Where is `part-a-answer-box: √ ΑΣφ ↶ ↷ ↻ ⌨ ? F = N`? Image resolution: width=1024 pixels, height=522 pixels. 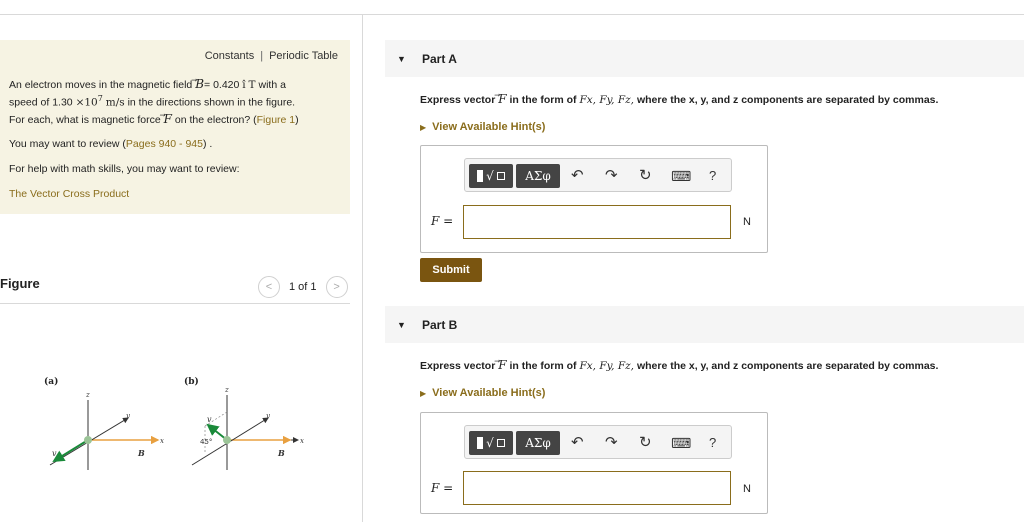
part-a-answer-box: √ ΑΣφ ↶ ↷ ↻ ⌨ ? F = N is located at coordinates (594, 199).